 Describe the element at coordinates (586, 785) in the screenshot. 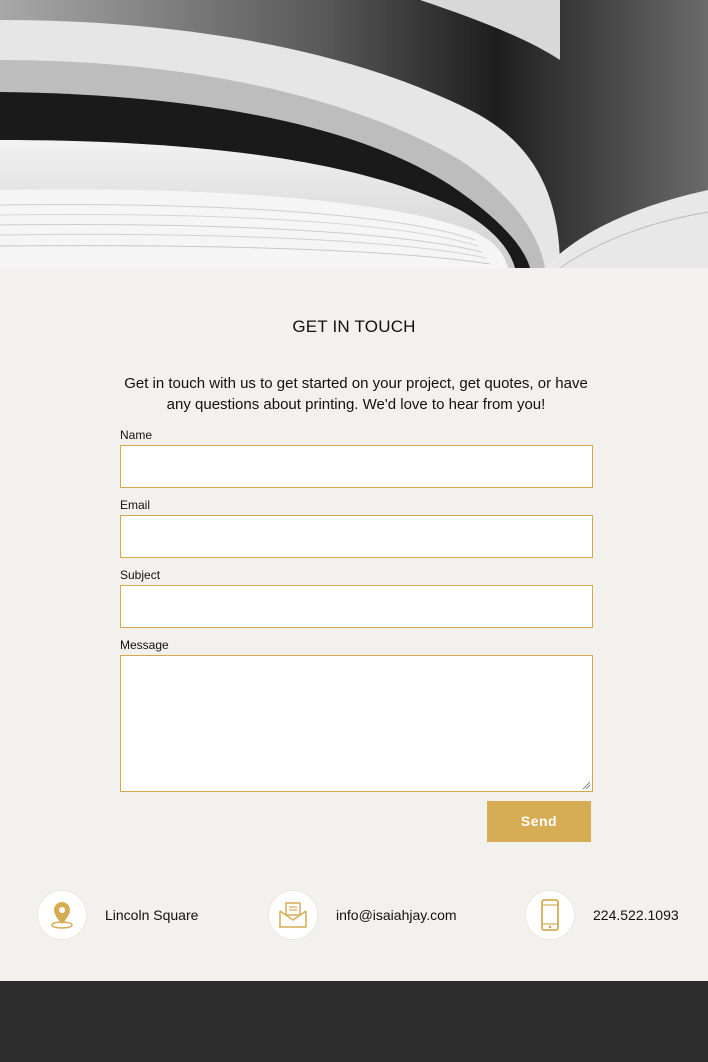

I see `resize-grip-icon` at that location.